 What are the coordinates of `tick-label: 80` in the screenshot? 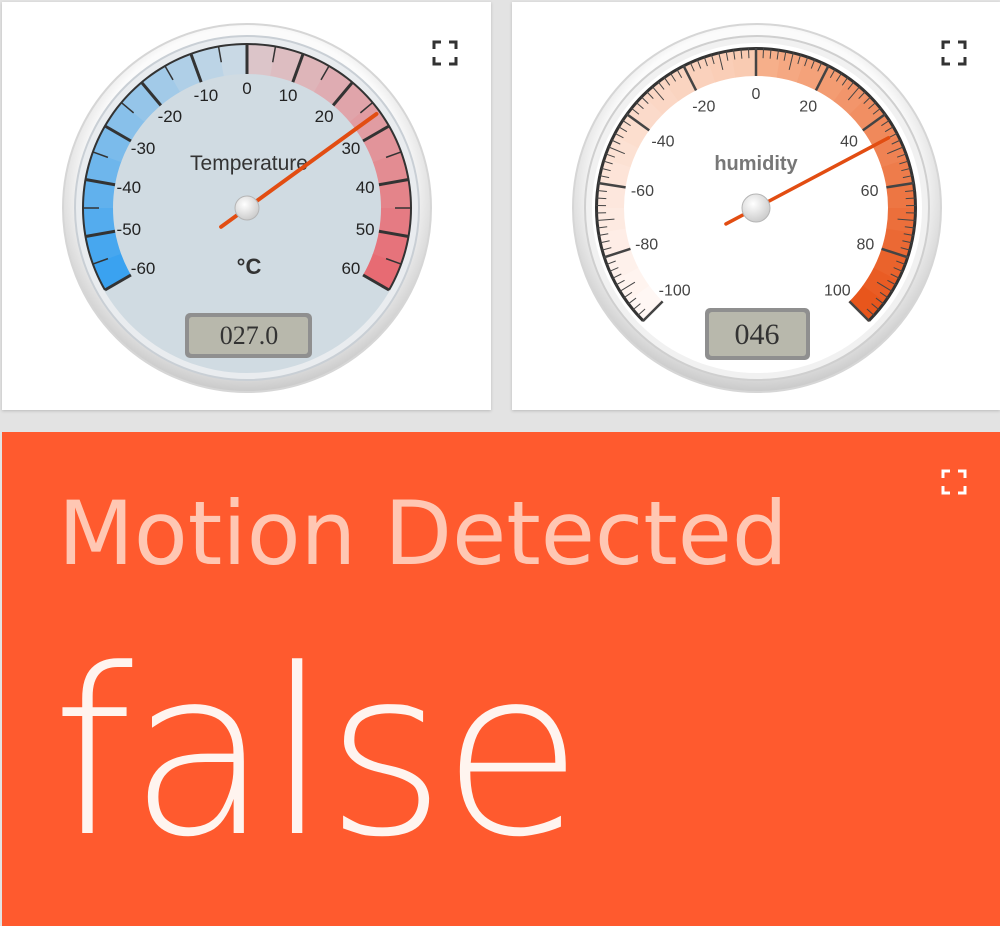 It's located at (865, 245).